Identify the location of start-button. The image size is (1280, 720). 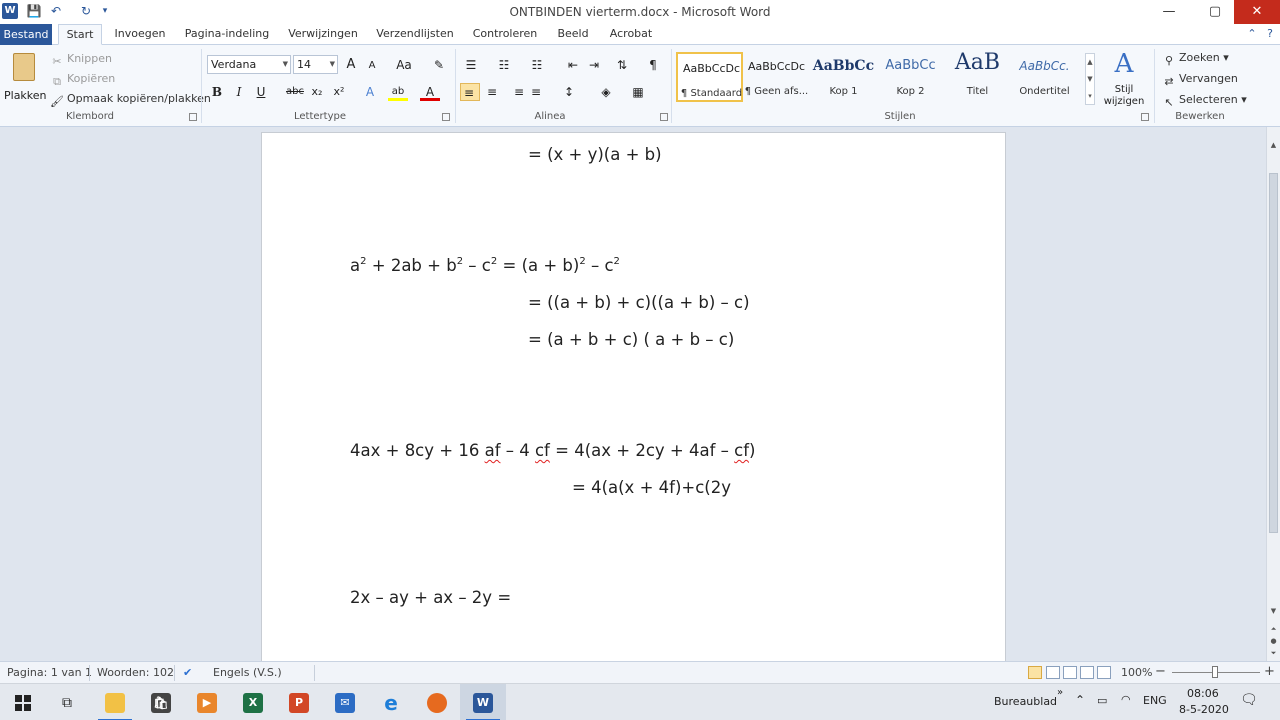
(23, 702).